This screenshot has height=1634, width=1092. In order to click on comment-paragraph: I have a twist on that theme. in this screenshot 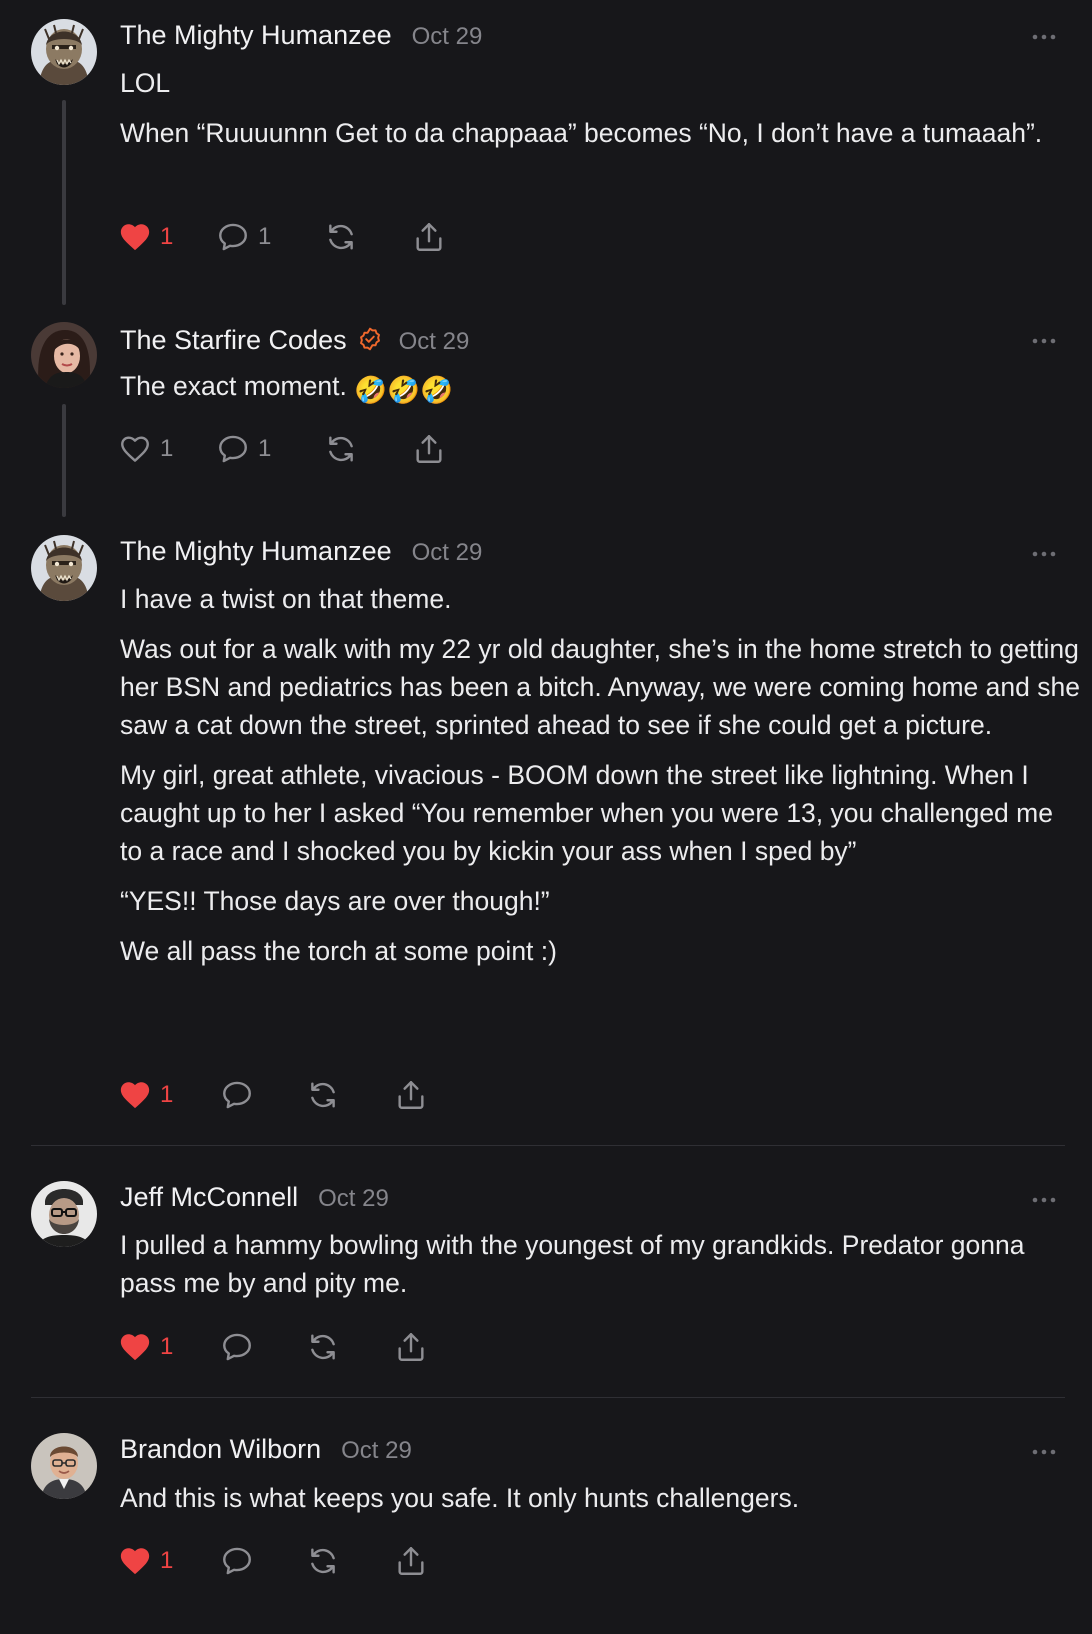, I will do `click(286, 599)`.